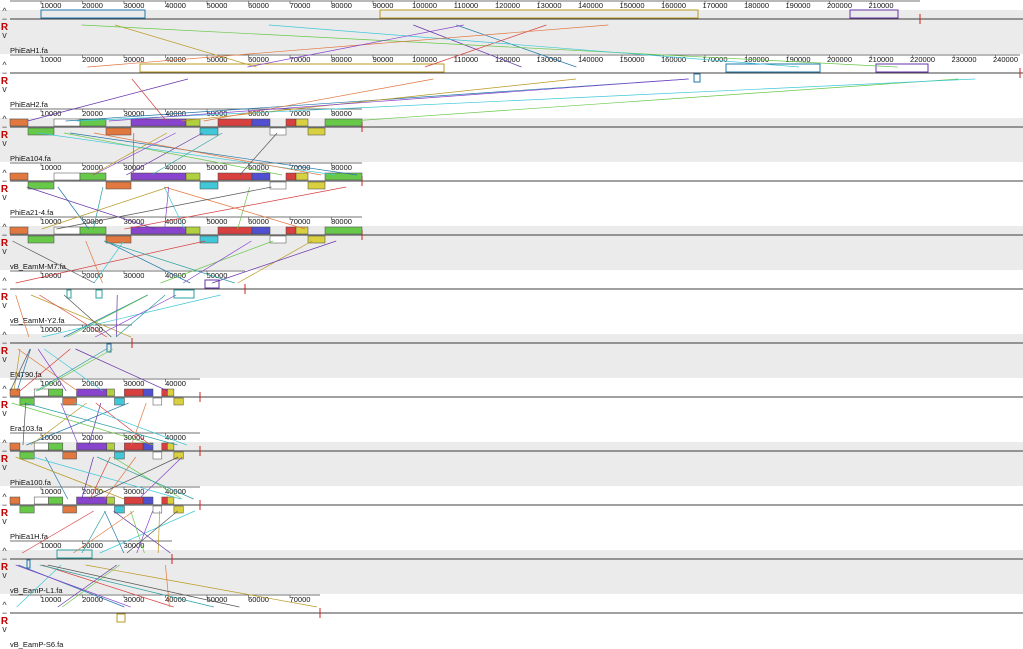 The height and width of the screenshot is (649, 1023). I want to click on ruler-tick-label: 50000, so click(217, 5).